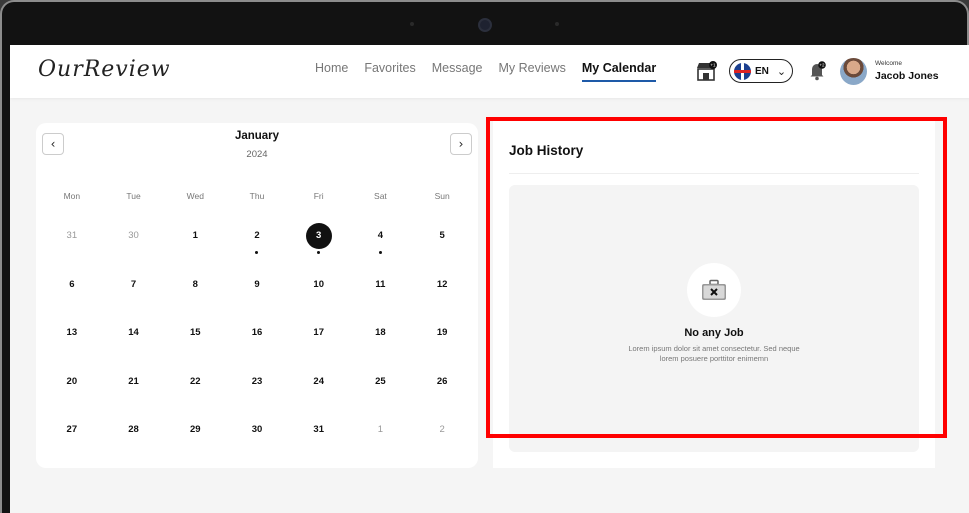  What do you see at coordinates (853, 71) in the screenshot?
I see `avatar` at bounding box center [853, 71].